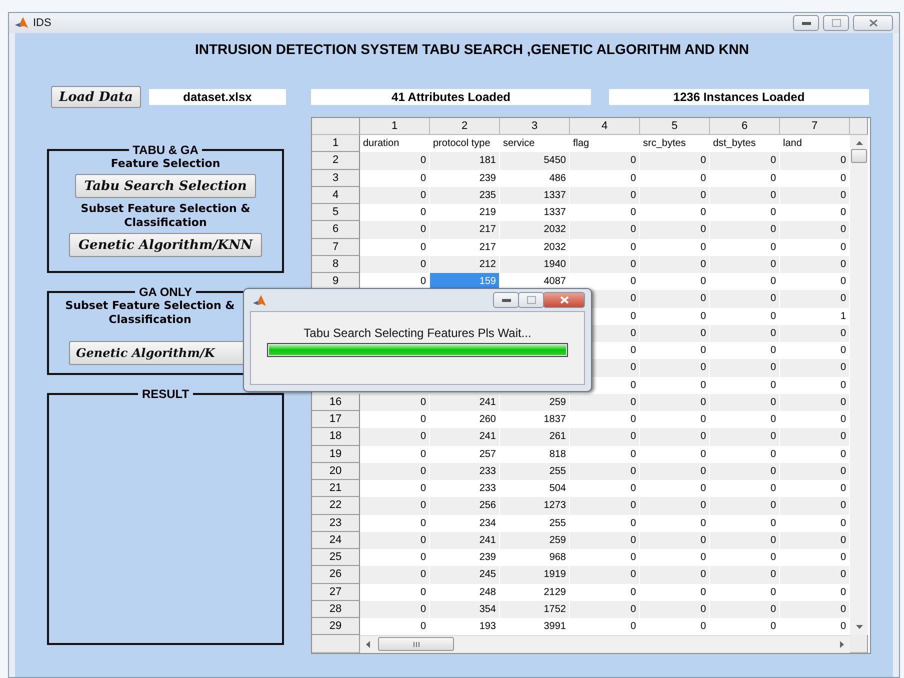 This screenshot has width=904, height=678. What do you see at coordinates (465, 609) in the screenshot?
I see `table-cell: 354` at bounding box center [465, 609].